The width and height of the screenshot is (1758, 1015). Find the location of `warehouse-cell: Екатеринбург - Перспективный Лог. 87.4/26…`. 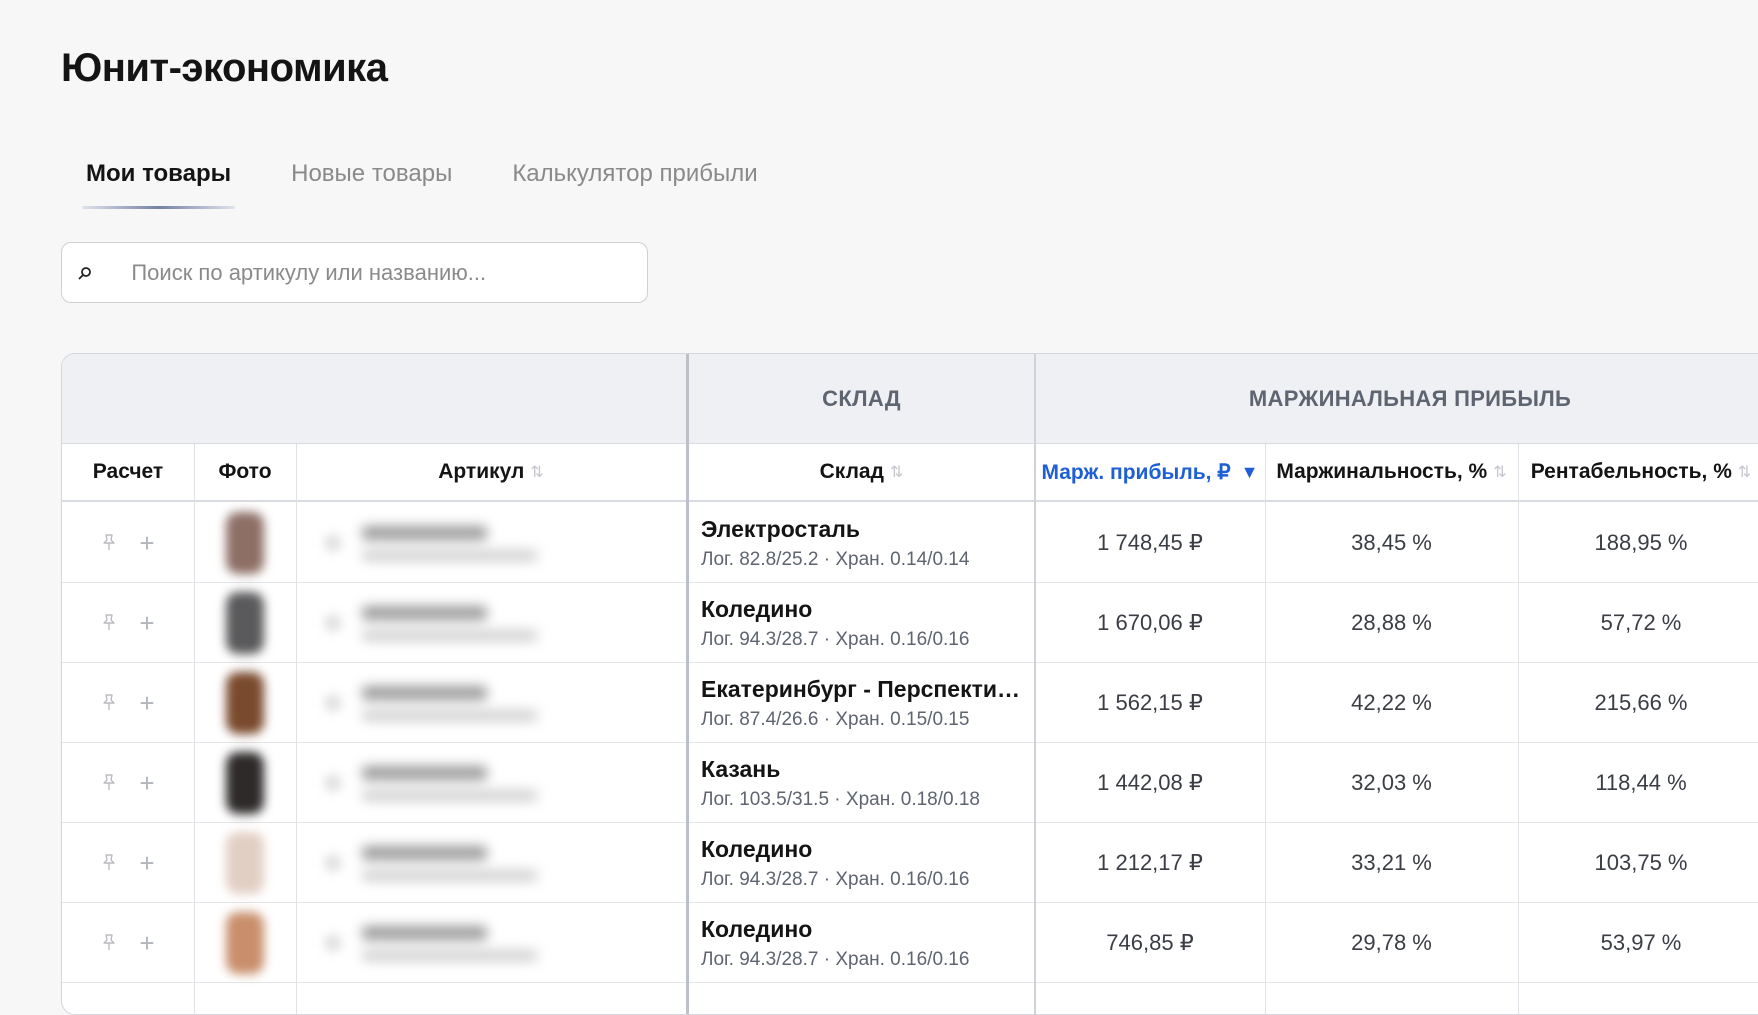

warehouse-cell: Екатеринбург - Перспективный Лог. 87.4/26… is located at coordinates (861, 703).